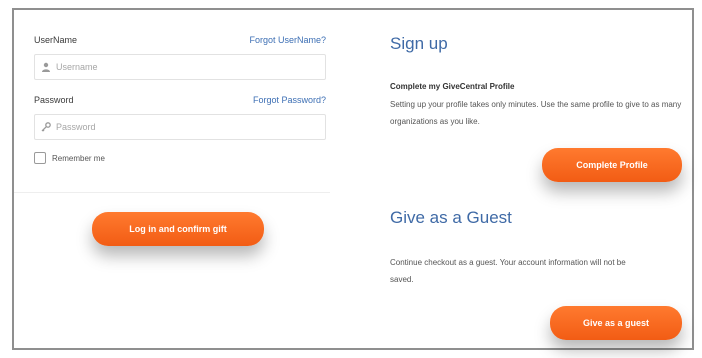  Describe the element at coordinates (616, 323) in the screenshot. I see `give-as-guest-button: Give as a guest` at that location.